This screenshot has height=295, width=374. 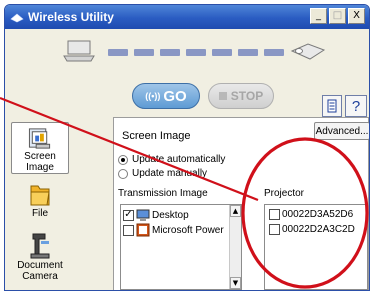 I want to click on go-button: ((•)) GO, so click(x=166, y=96).